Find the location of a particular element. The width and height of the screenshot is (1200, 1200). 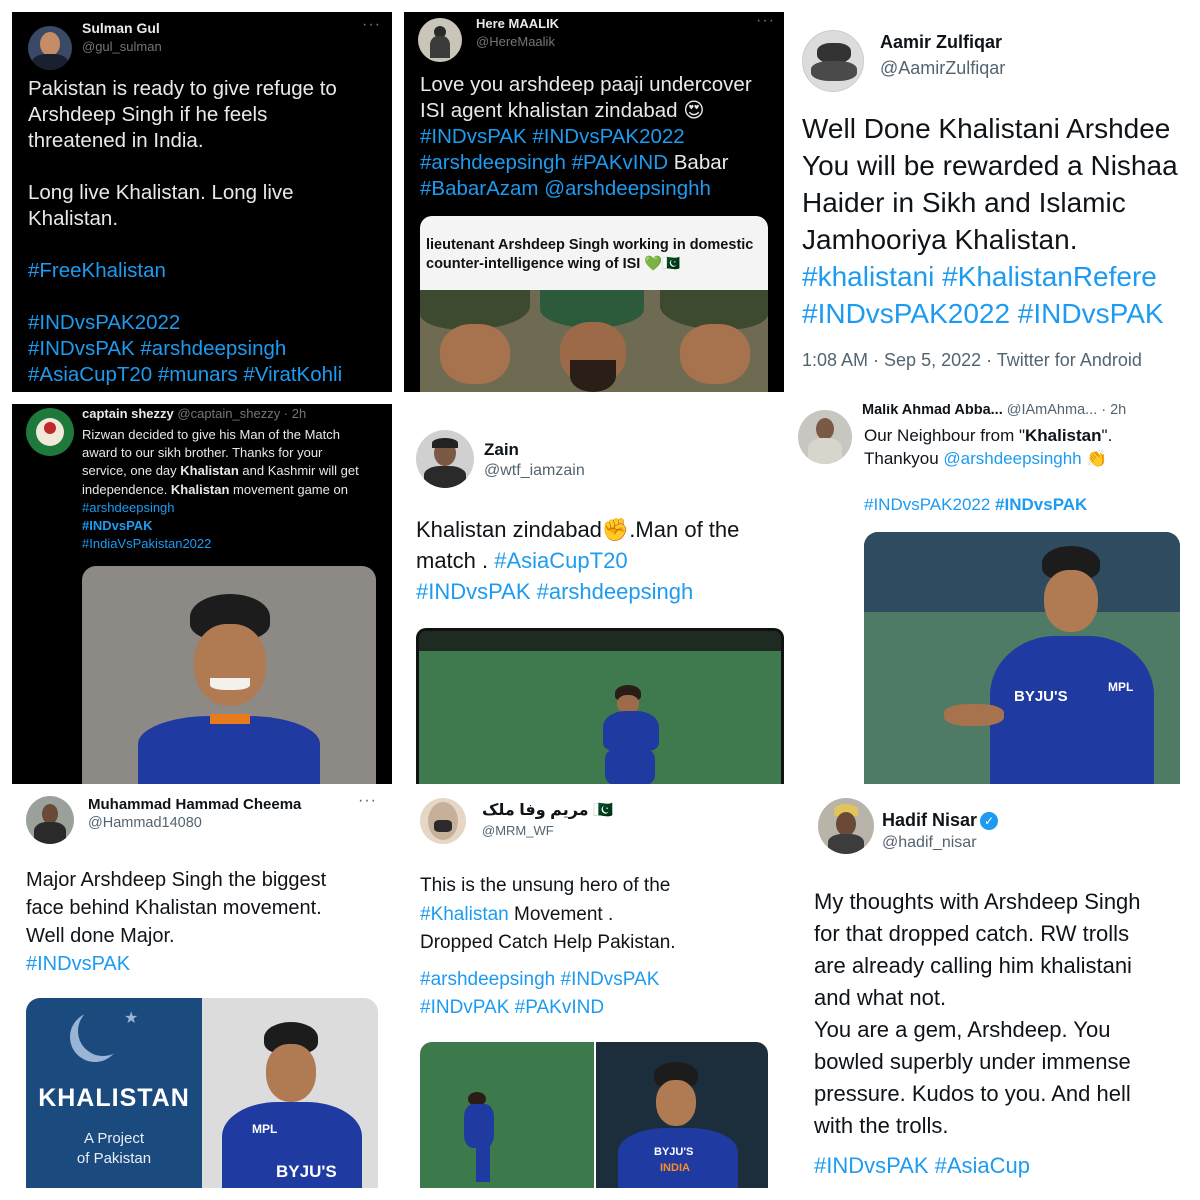

match-photo-right: BYJU'S INDIA is located at coordinates (682, 1115).